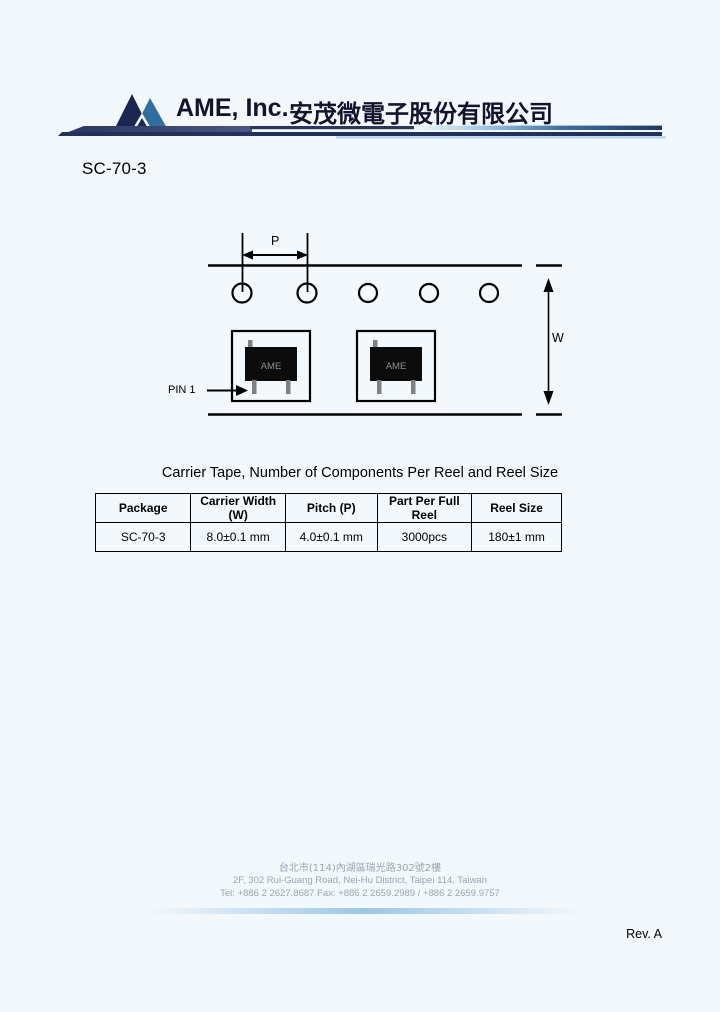  Describe the element at coordinates (143, 537) in the screenshot. I see `cell-package: SC-70-3` at that location.